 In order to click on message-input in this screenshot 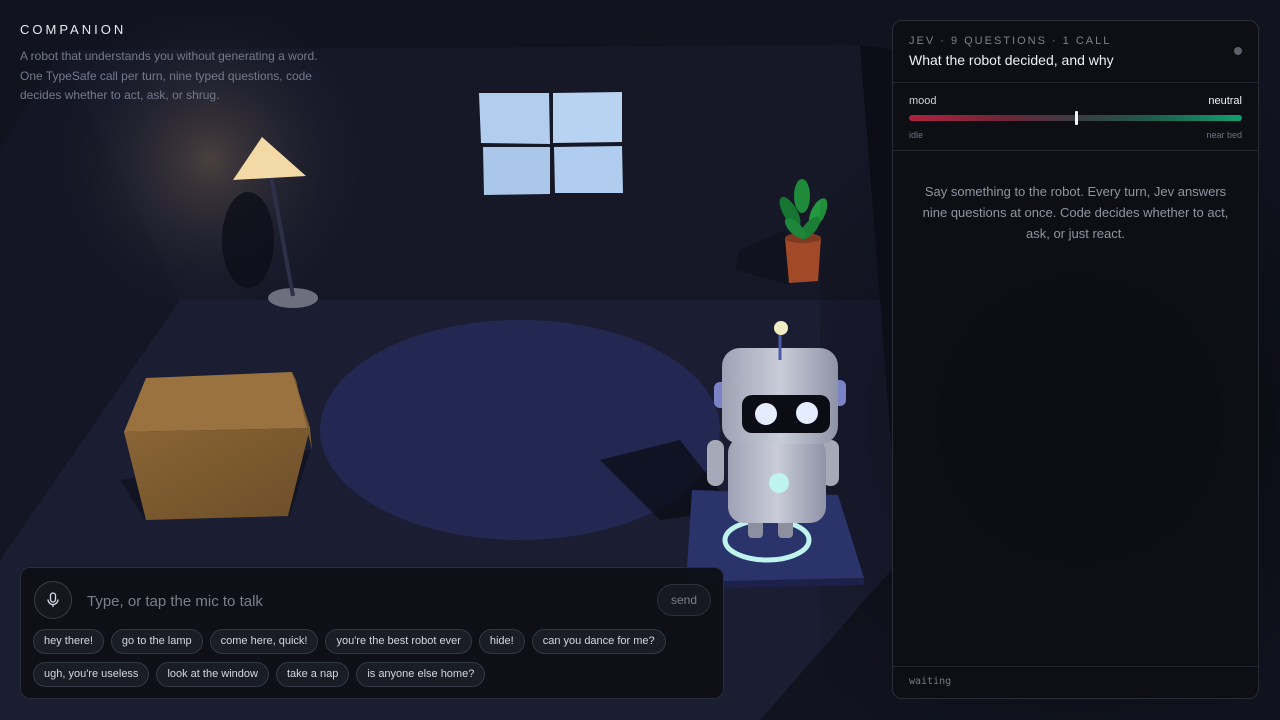, I will do `click(367, 601)`.